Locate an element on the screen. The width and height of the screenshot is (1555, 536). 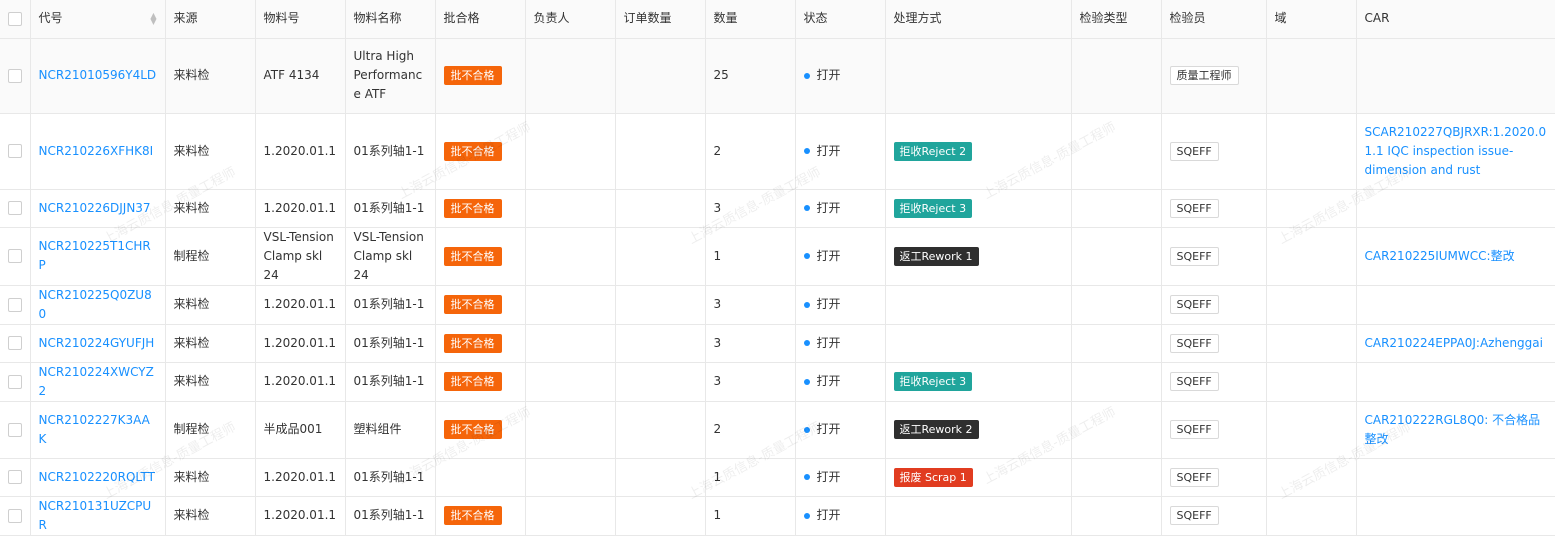
ncr-code-link: NCR210226DJJN37 is located at coordinates (95, 208).